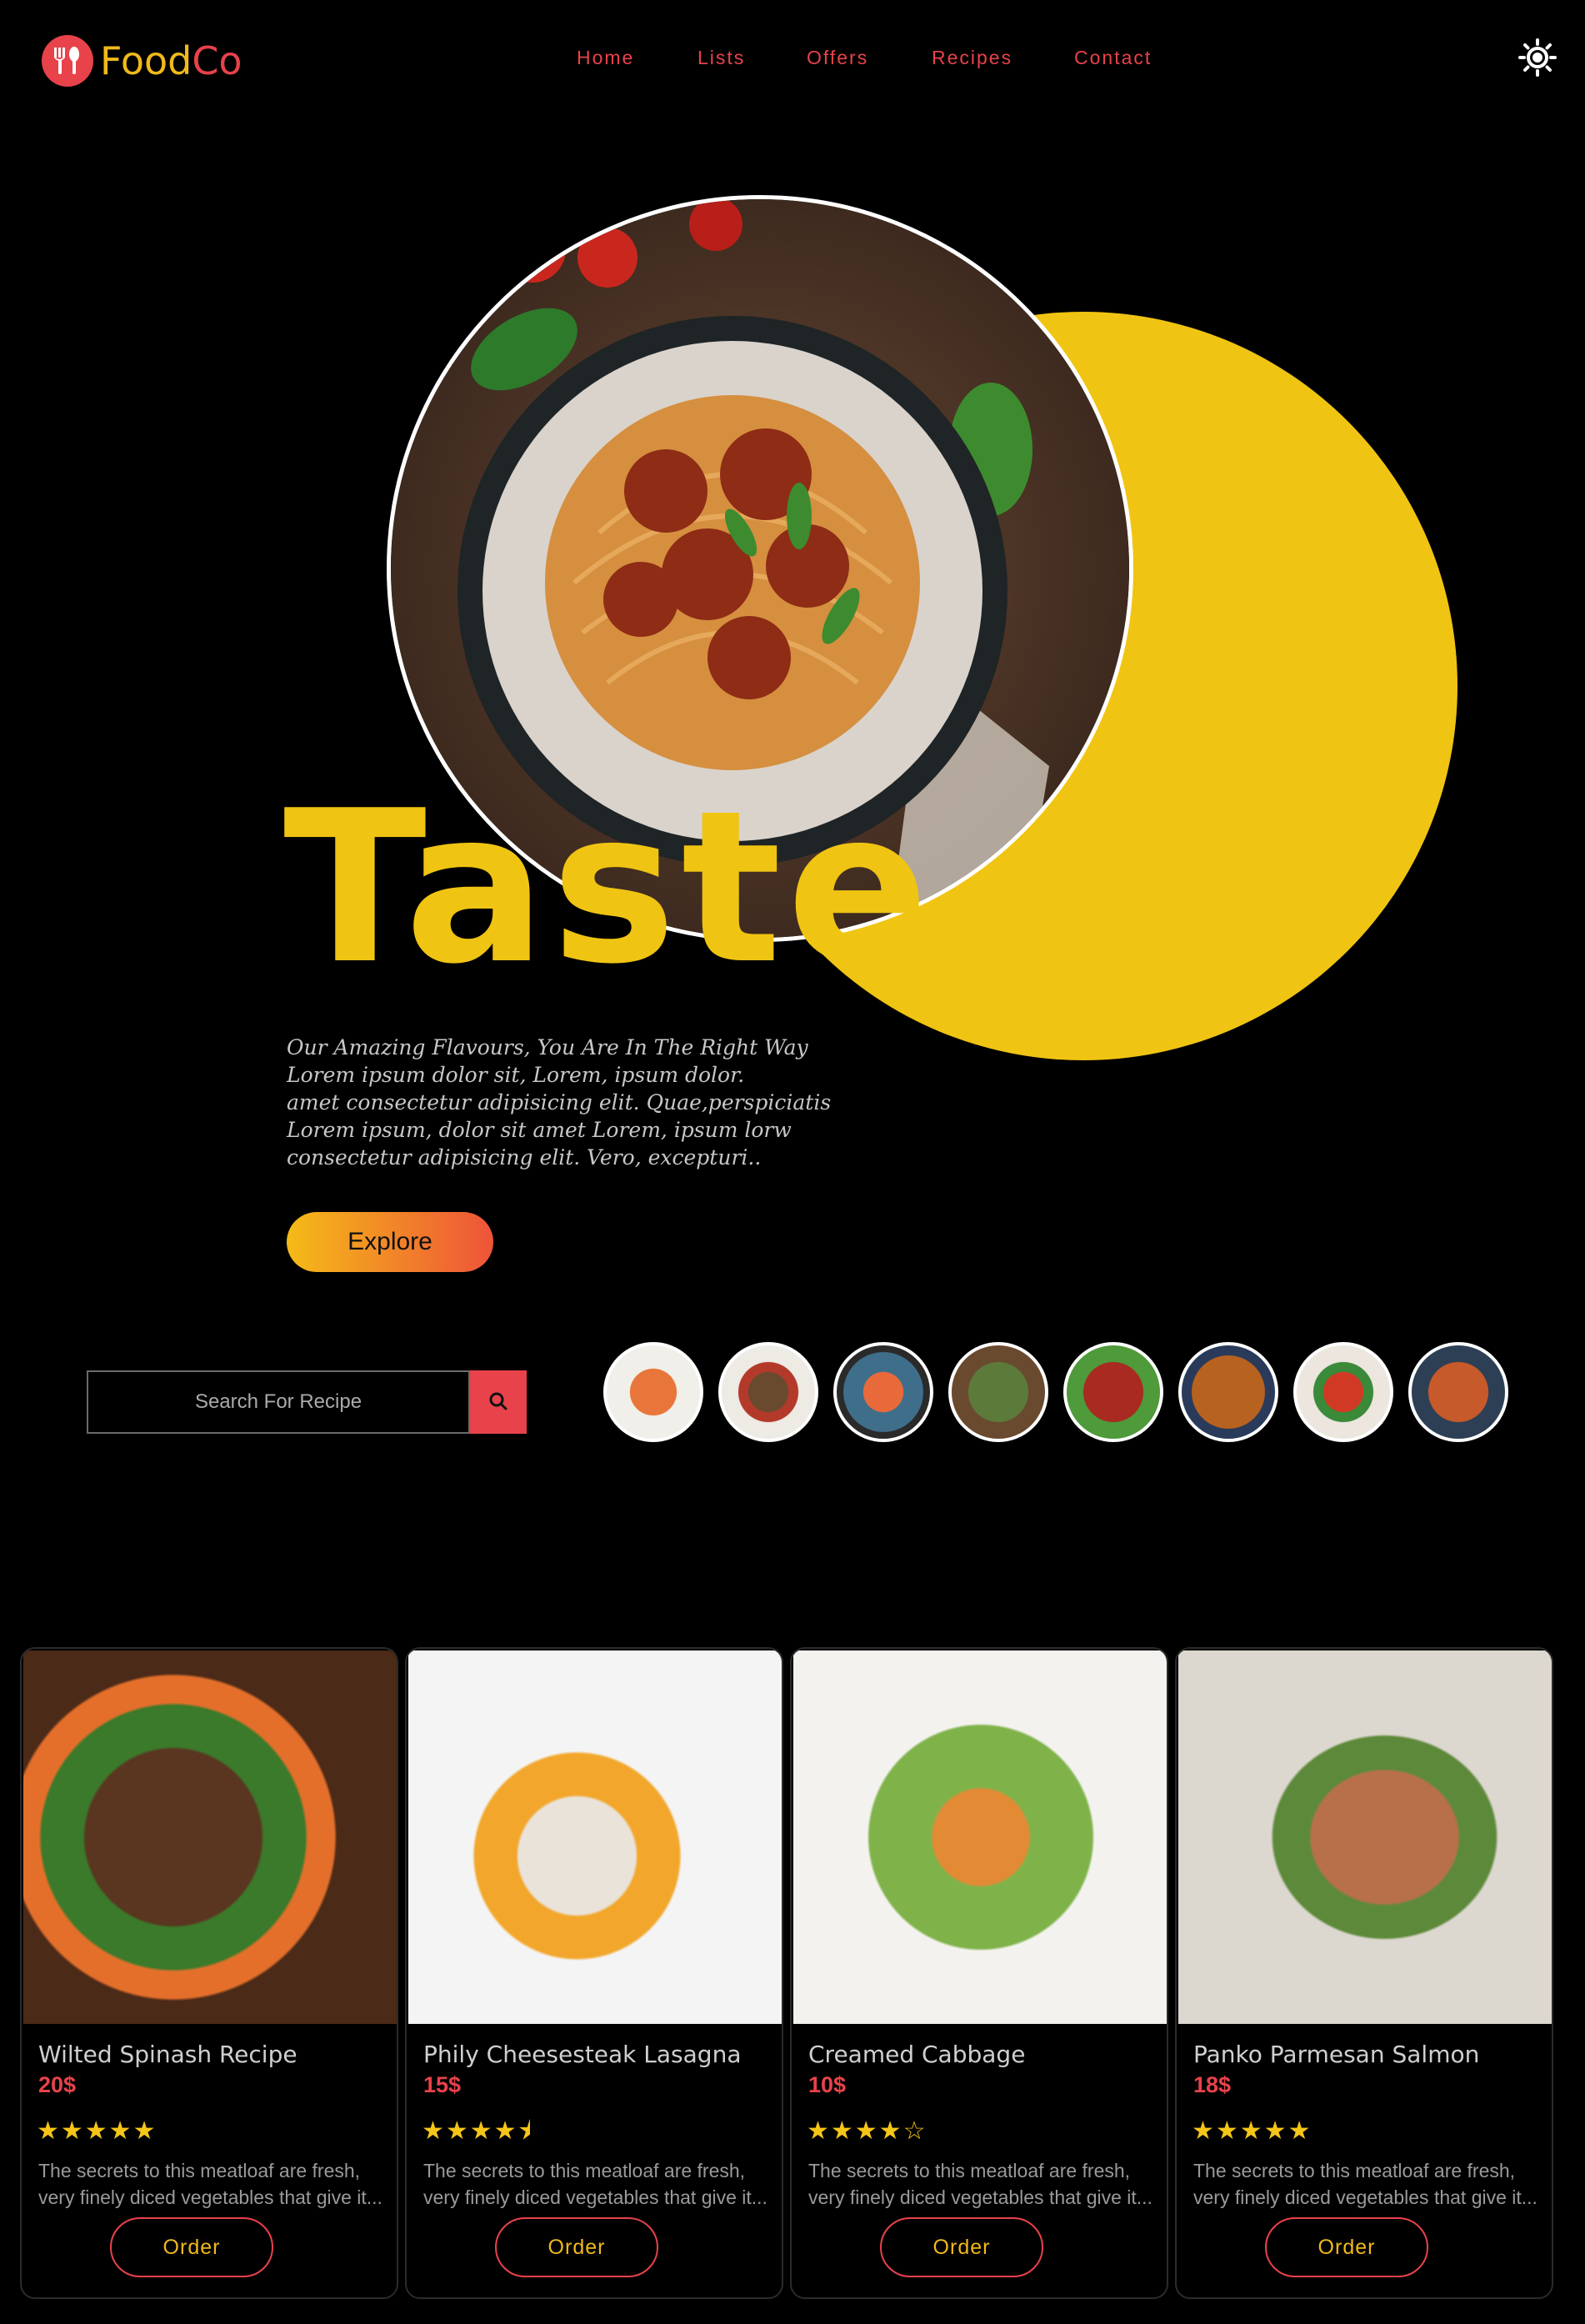  I want to click on thumbnail-rolls-dish, so click(883, 1392).